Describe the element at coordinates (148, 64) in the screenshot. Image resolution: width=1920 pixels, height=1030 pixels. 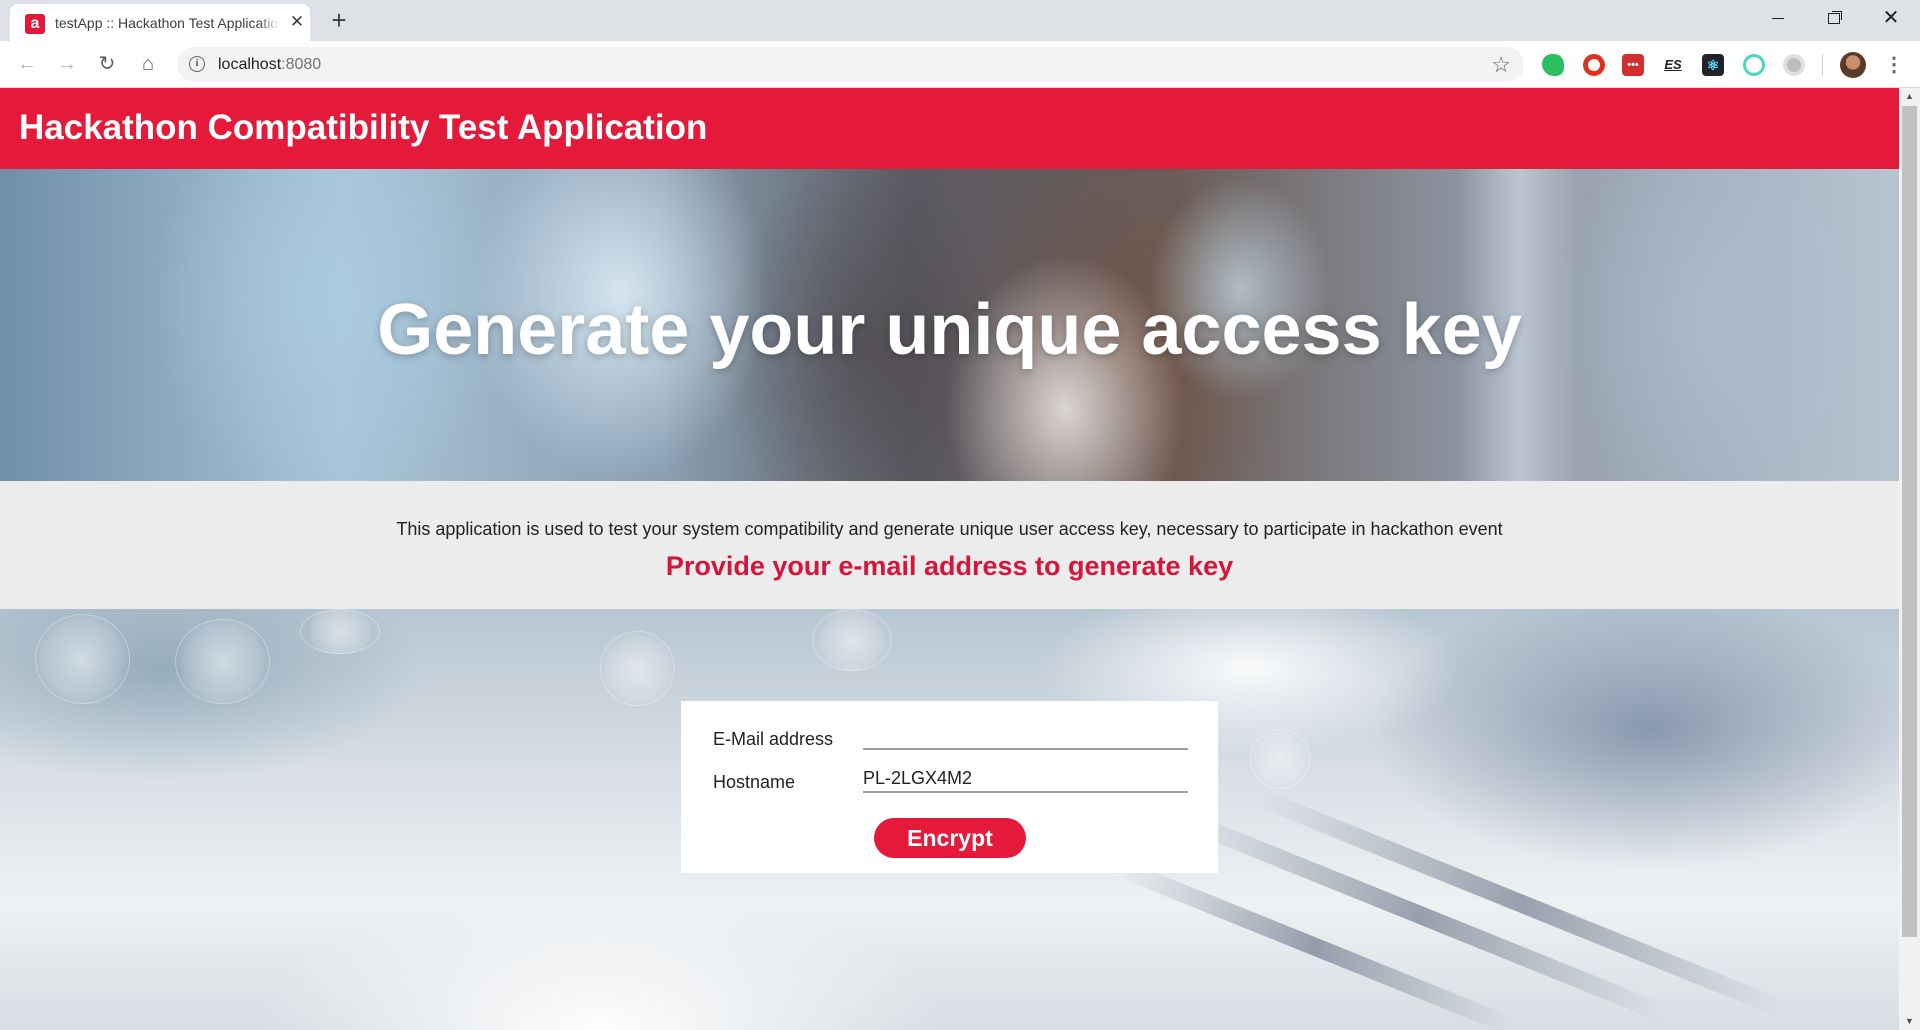
I see `home-button: ⌂` at that location.